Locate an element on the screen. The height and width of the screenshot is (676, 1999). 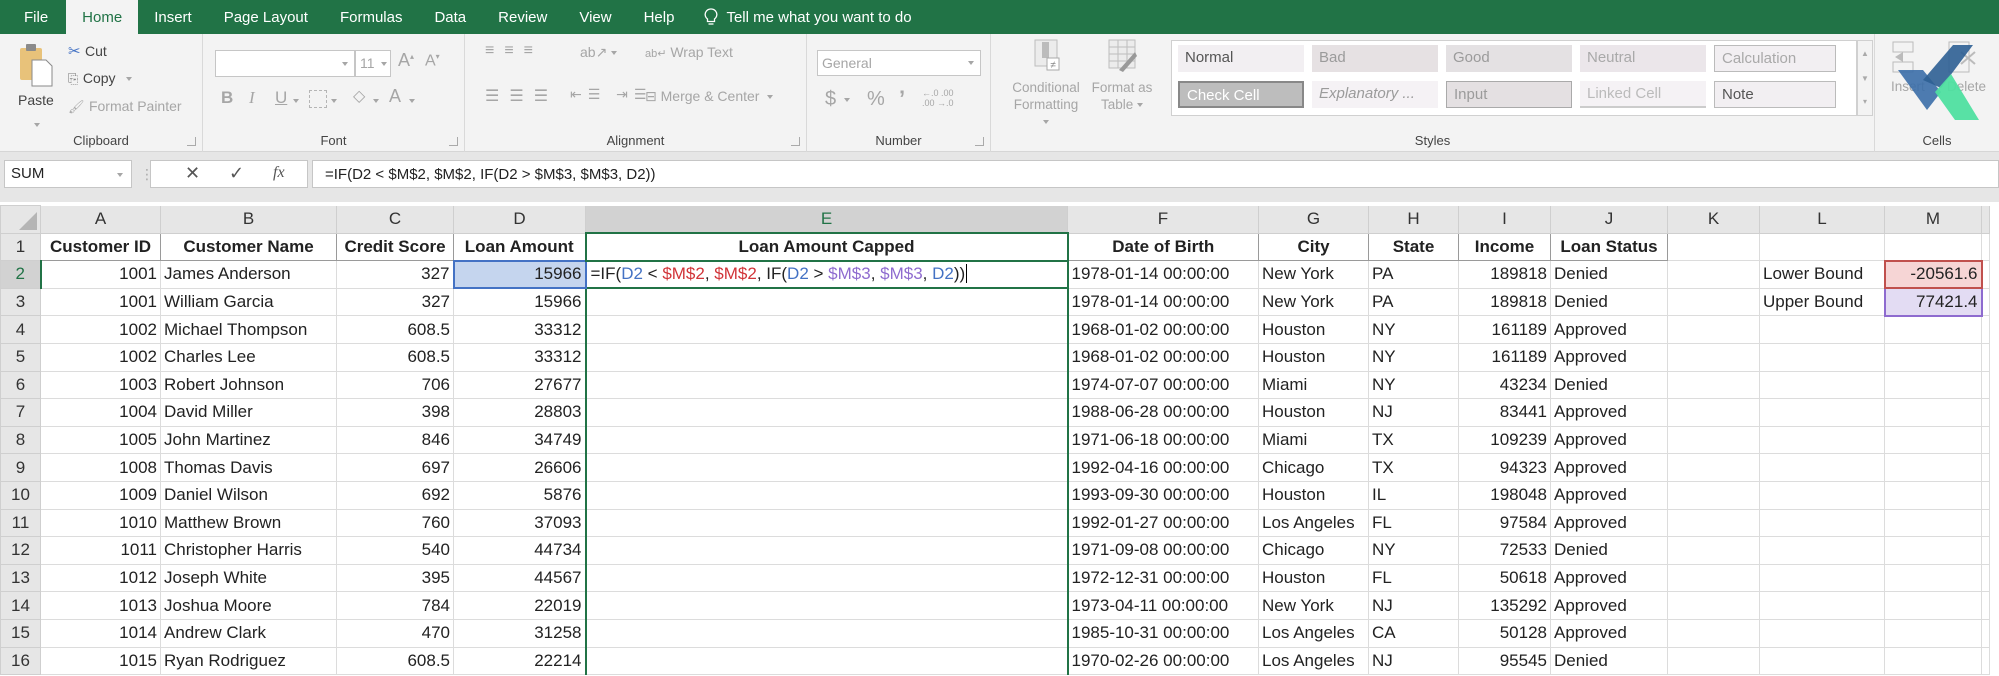
data-cell: Christopher Harris is located at coordinates (248, 550).